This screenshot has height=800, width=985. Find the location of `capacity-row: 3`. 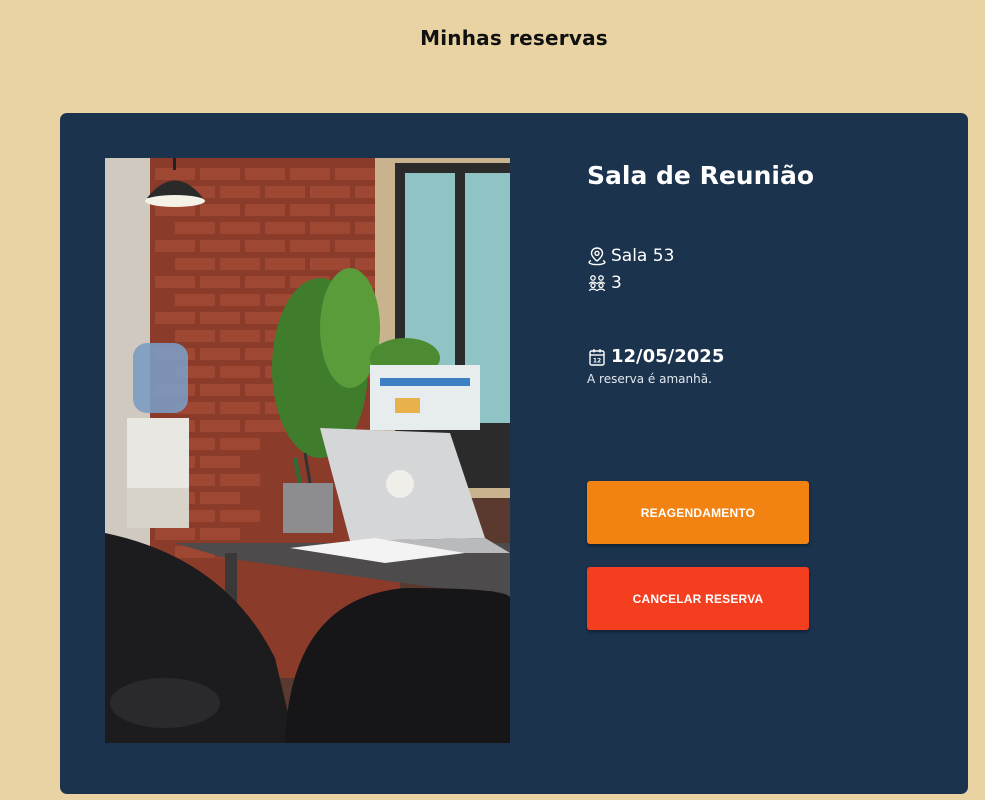

capacity-row: 3 is located at coordinates (604, 283).